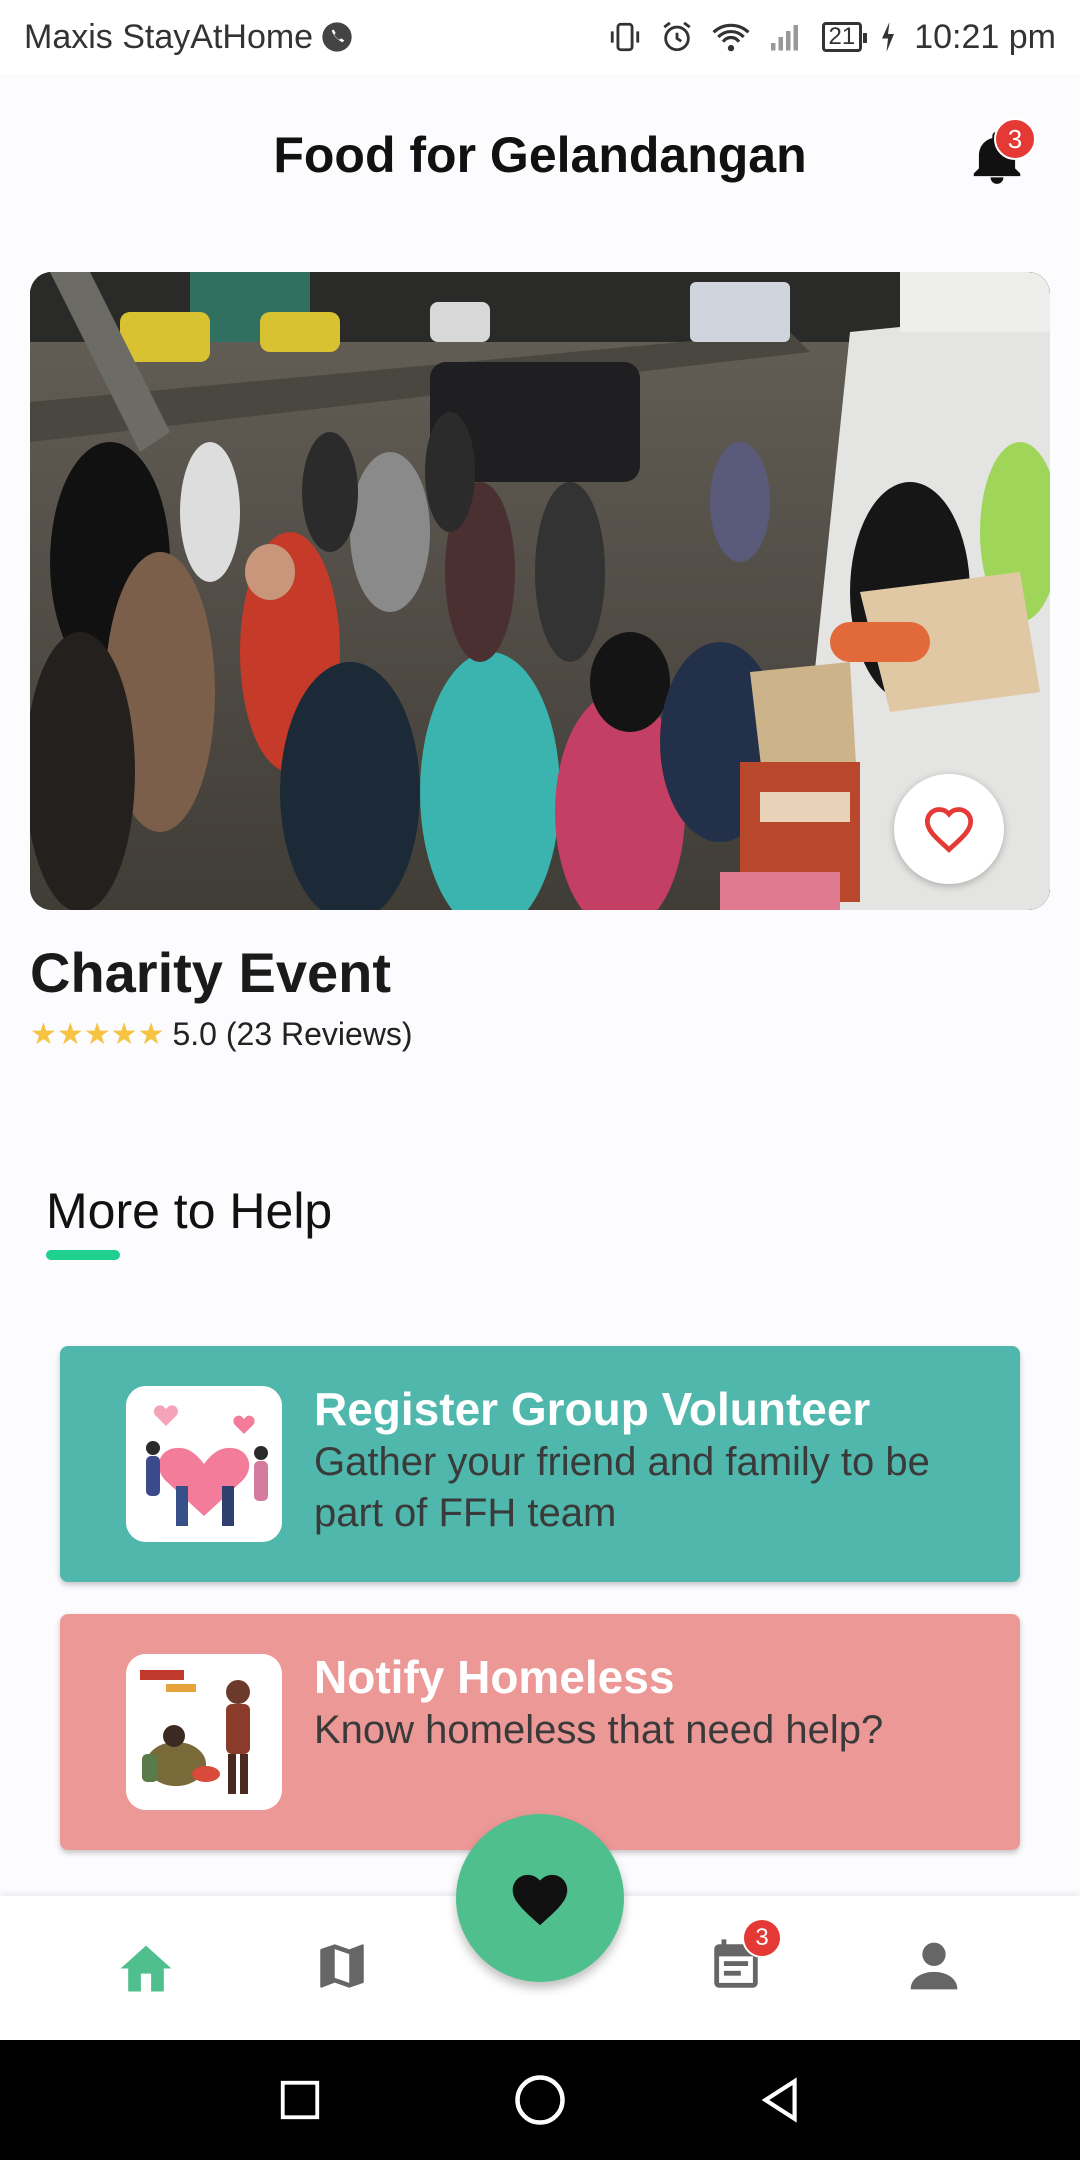 The height and width of the screenshot is (2160, 1080). I want to click on card-title: Register Group Volunteer, so click(592, 1409).